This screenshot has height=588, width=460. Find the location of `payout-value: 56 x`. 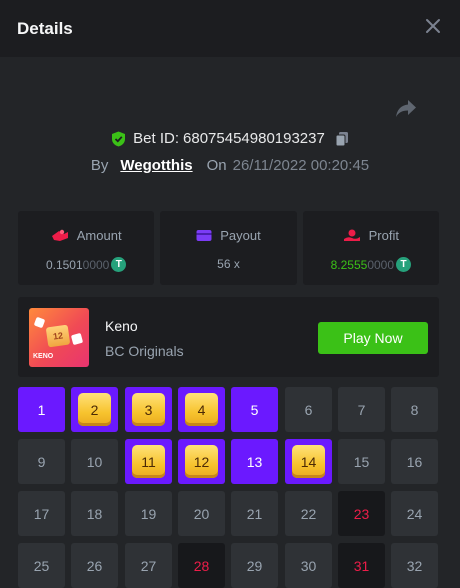

payout-value: 56 x is located at coordinates (228, 264).